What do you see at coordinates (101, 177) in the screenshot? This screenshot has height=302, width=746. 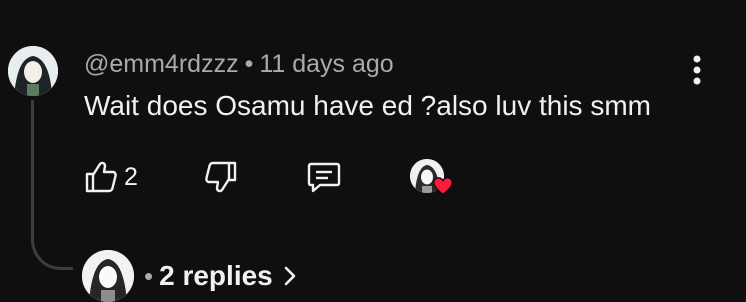 I see `thumbs-up-icon` at bounding box center [101, 177].